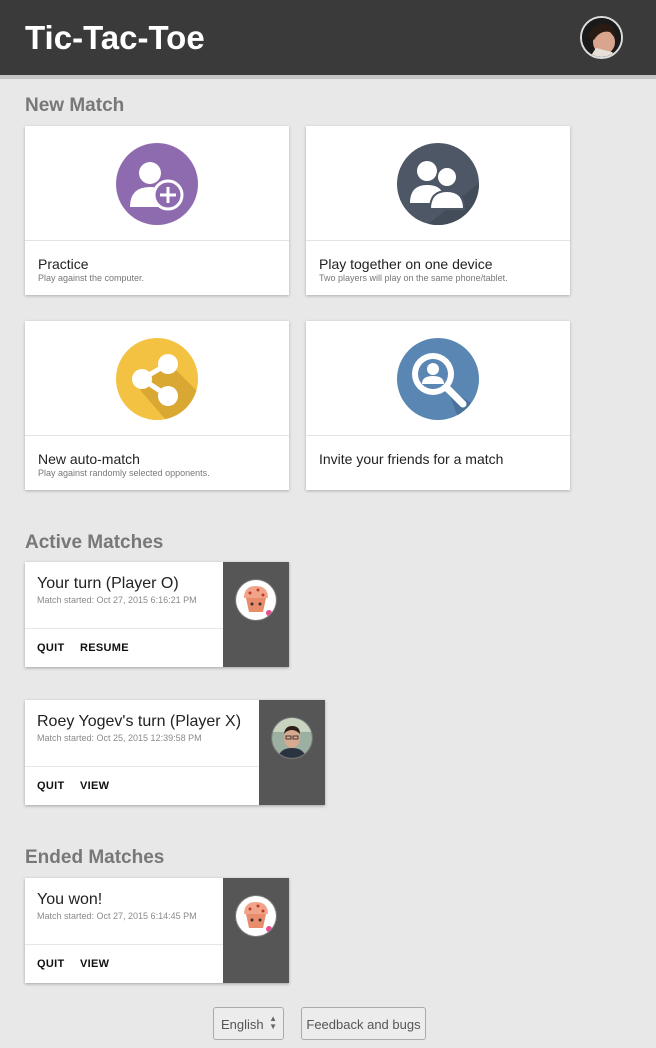  I want to click on app-title: Tic-Tac-Toe, so click(115, 37).